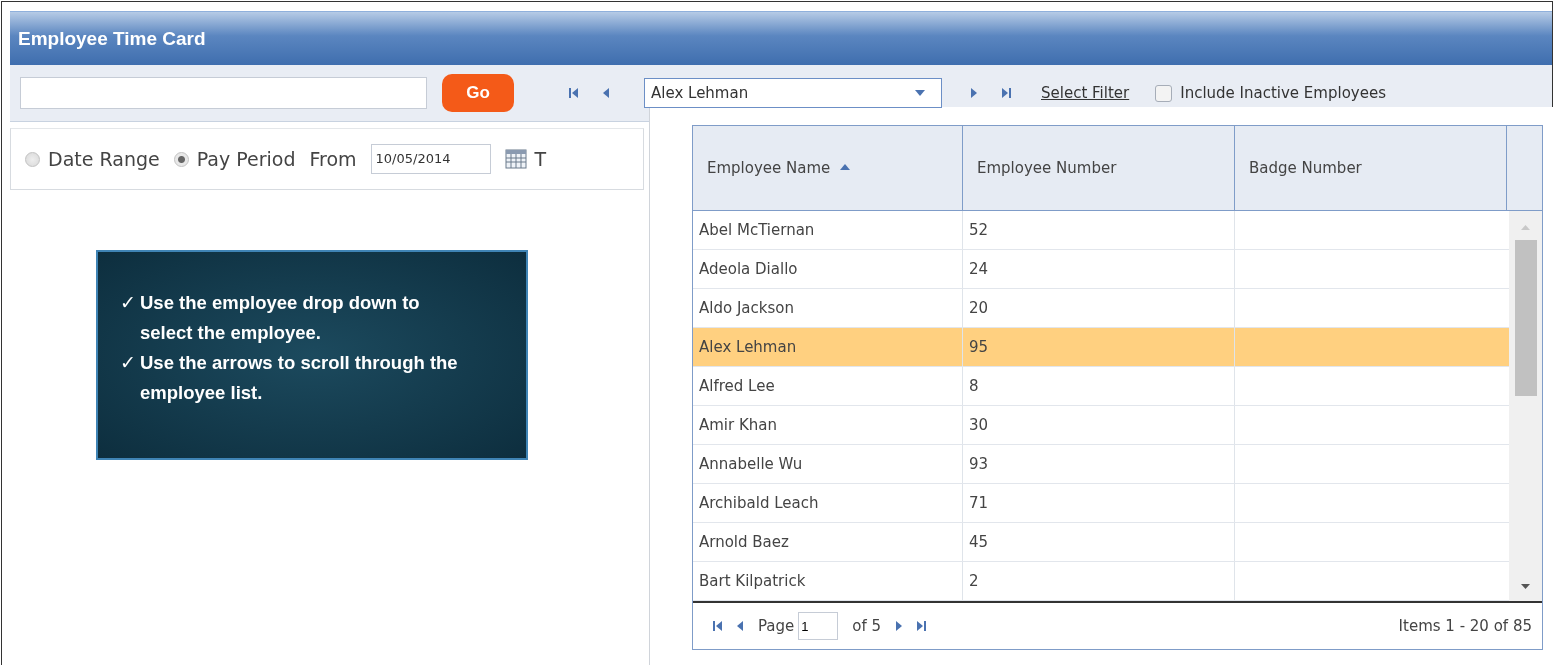 The image size is (1554, 666). Describe the element at coordinates (744, 542) in the screenshot. I see `table-cell: Arnold Baez` at that location.